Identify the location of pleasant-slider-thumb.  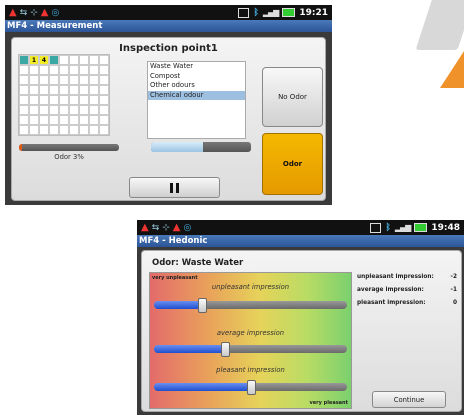
(251, 387).